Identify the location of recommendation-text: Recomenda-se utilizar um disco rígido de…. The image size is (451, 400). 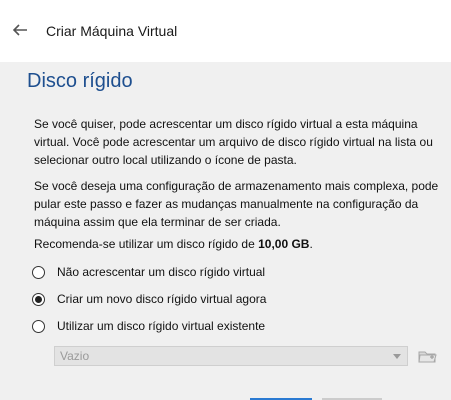
(236, 244).